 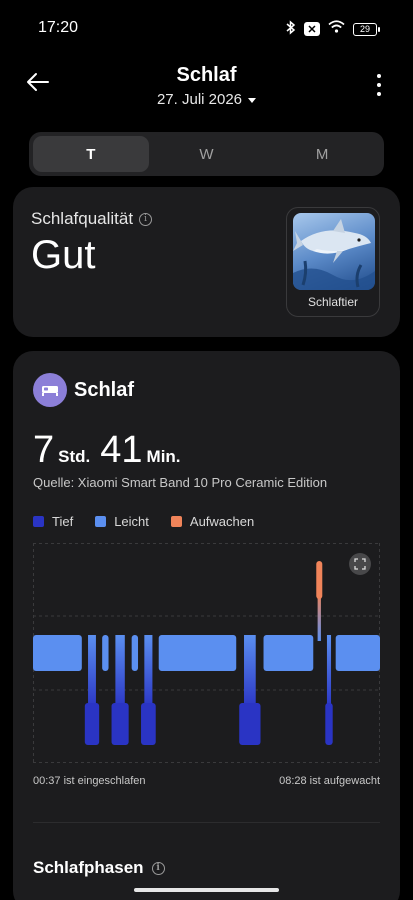 I want to click on duration-hours-unit: Std., so click(x=74, y=456).